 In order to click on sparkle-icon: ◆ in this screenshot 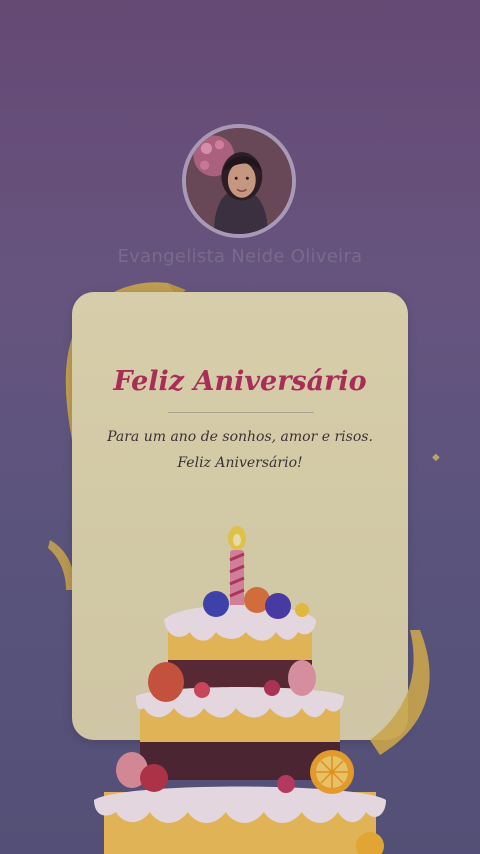, I will do `click(436, 457)`.